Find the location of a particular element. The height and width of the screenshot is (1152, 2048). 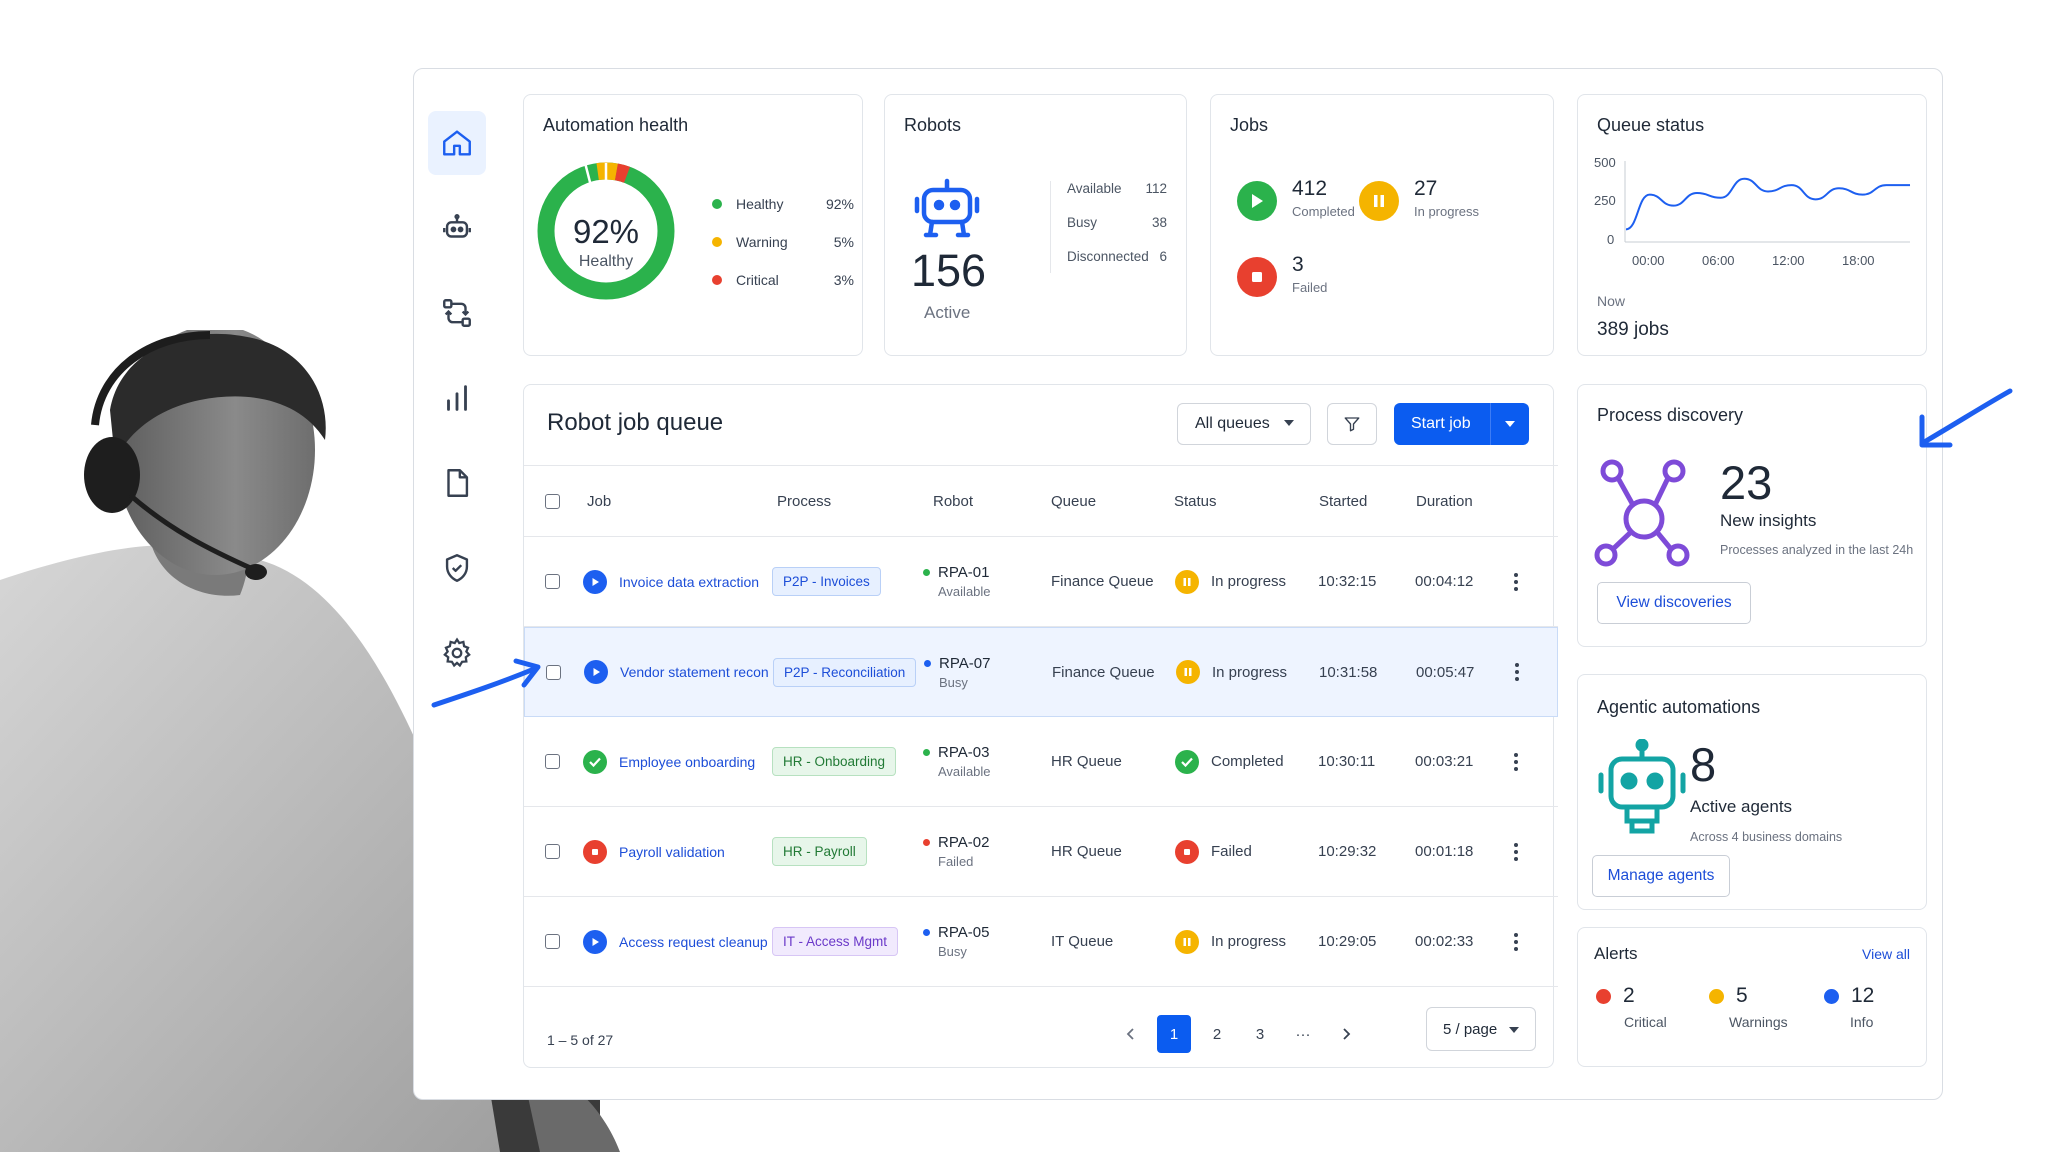

robot-name: RPA-03 is located at coordinates (963, 752).